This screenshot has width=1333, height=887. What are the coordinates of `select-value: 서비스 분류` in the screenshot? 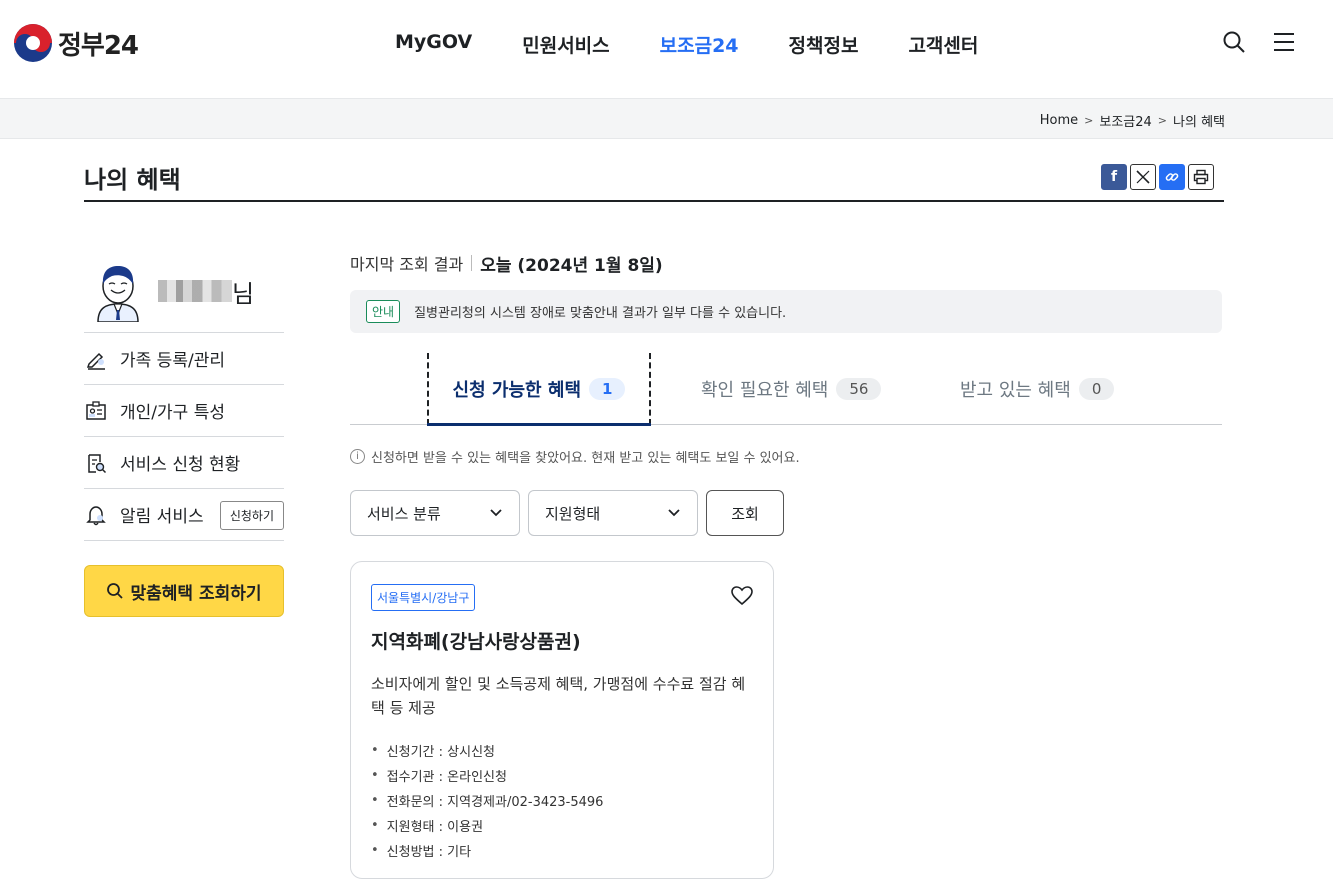 It's located at (404, 513).